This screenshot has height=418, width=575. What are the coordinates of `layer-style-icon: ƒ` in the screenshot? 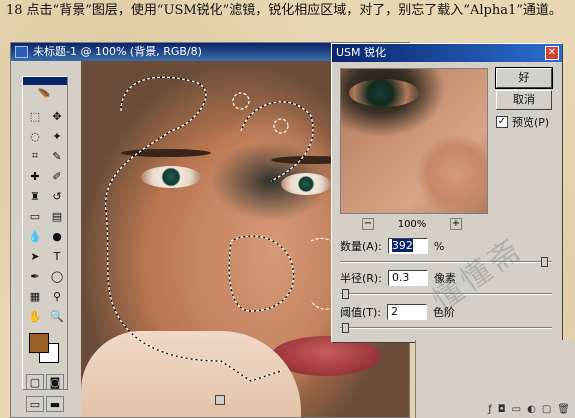 It's located at (490, 411).